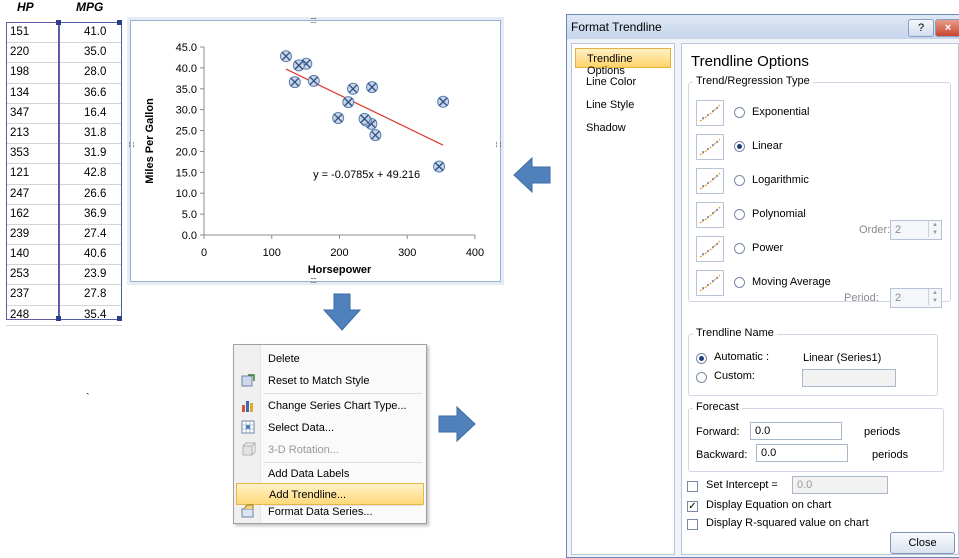  What do you see at coordinates (330, 474) in the screenshot?
I see `menu-item-add-data-labels: Add Data Labels` at bounding box center [330, 474].